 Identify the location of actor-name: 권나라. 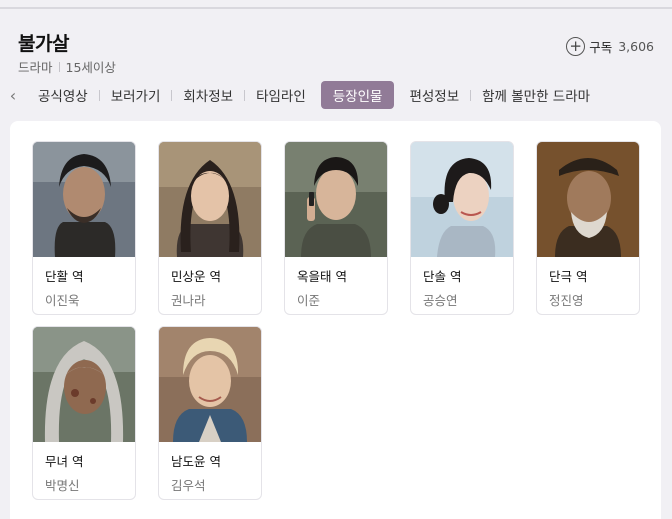
(188, 300).